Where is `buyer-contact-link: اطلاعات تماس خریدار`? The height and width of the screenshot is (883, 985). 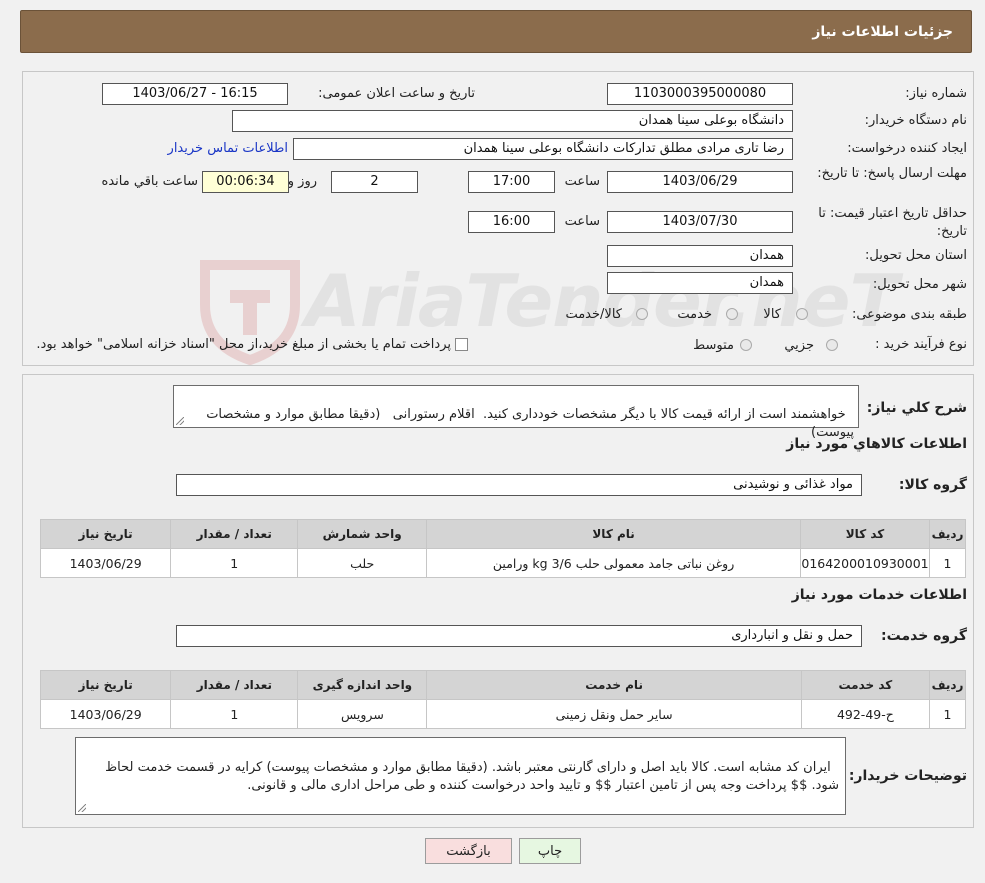
buyer-contact-link: اطلاعات تماس خریدار is located at coordinates (228, 148).